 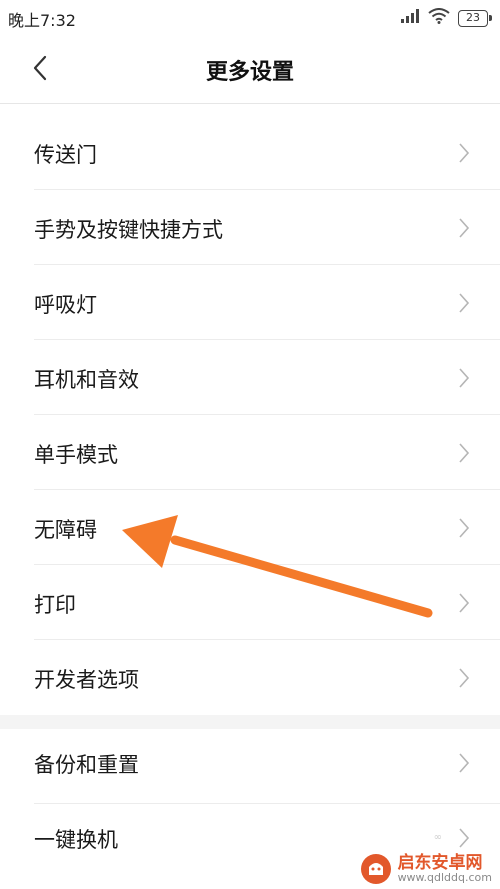 What do you see at coordinates (250, 227) in the screenshot?
I see `settings-item-gestures: 手势及按键快捷方式` at bounding box center [250, 227].